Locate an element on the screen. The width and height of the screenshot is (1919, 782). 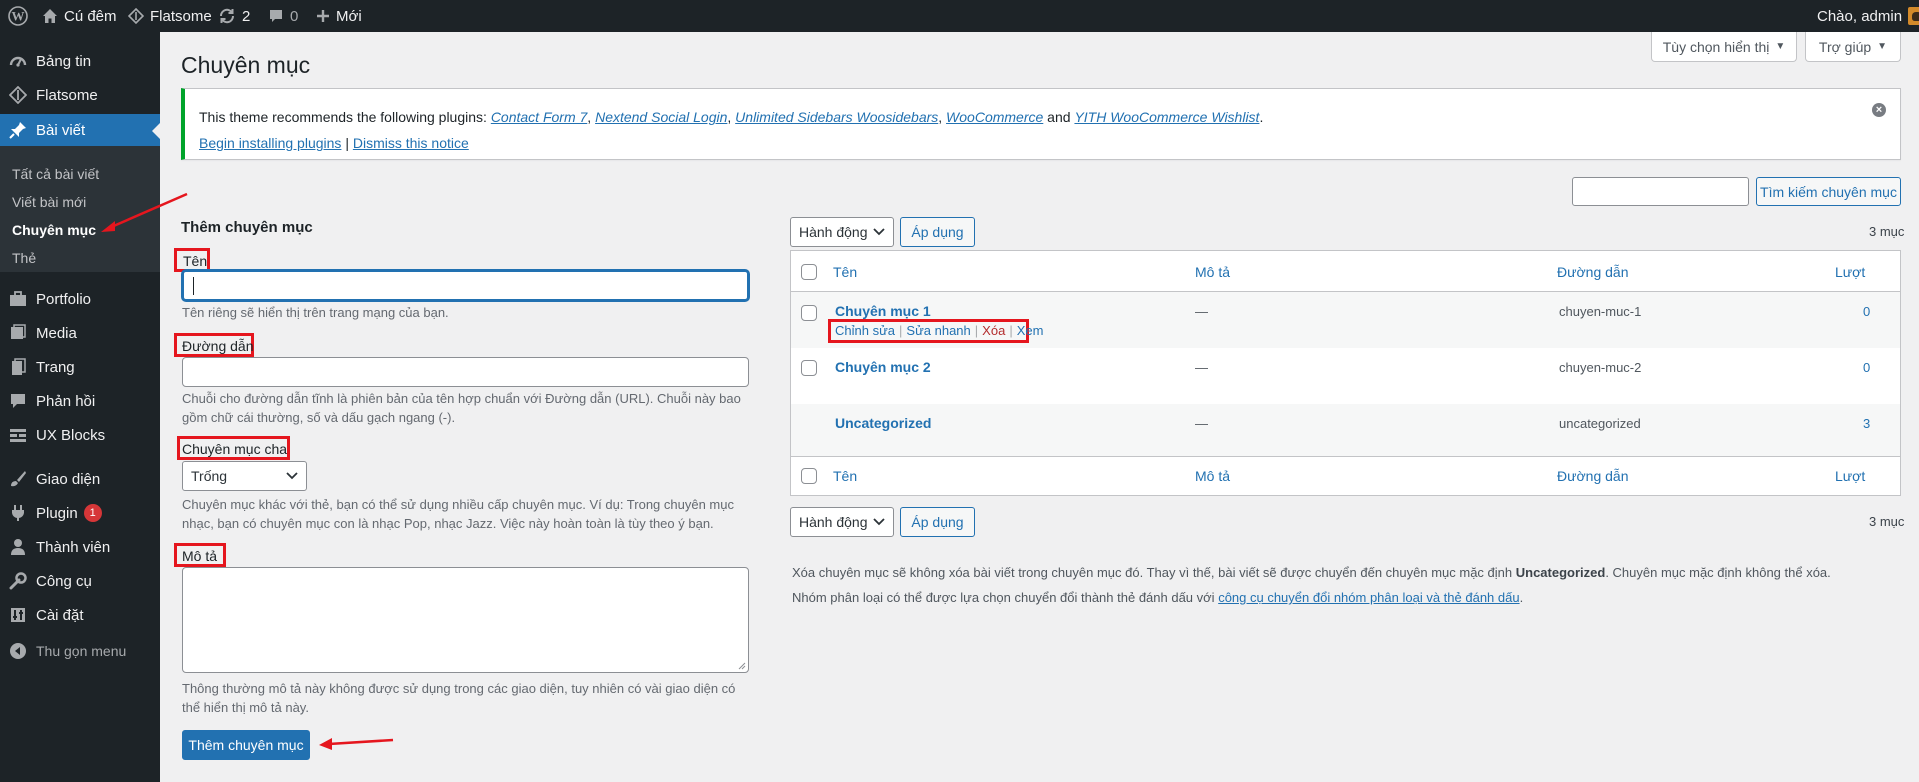
comment-icon is located at coordinates (18, 401).